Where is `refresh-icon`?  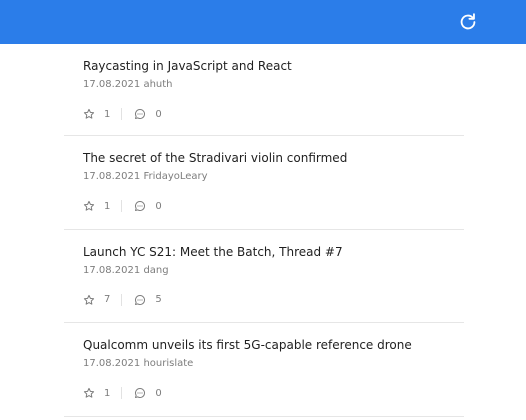
refresh-icon is located at coordinates (468, 21).